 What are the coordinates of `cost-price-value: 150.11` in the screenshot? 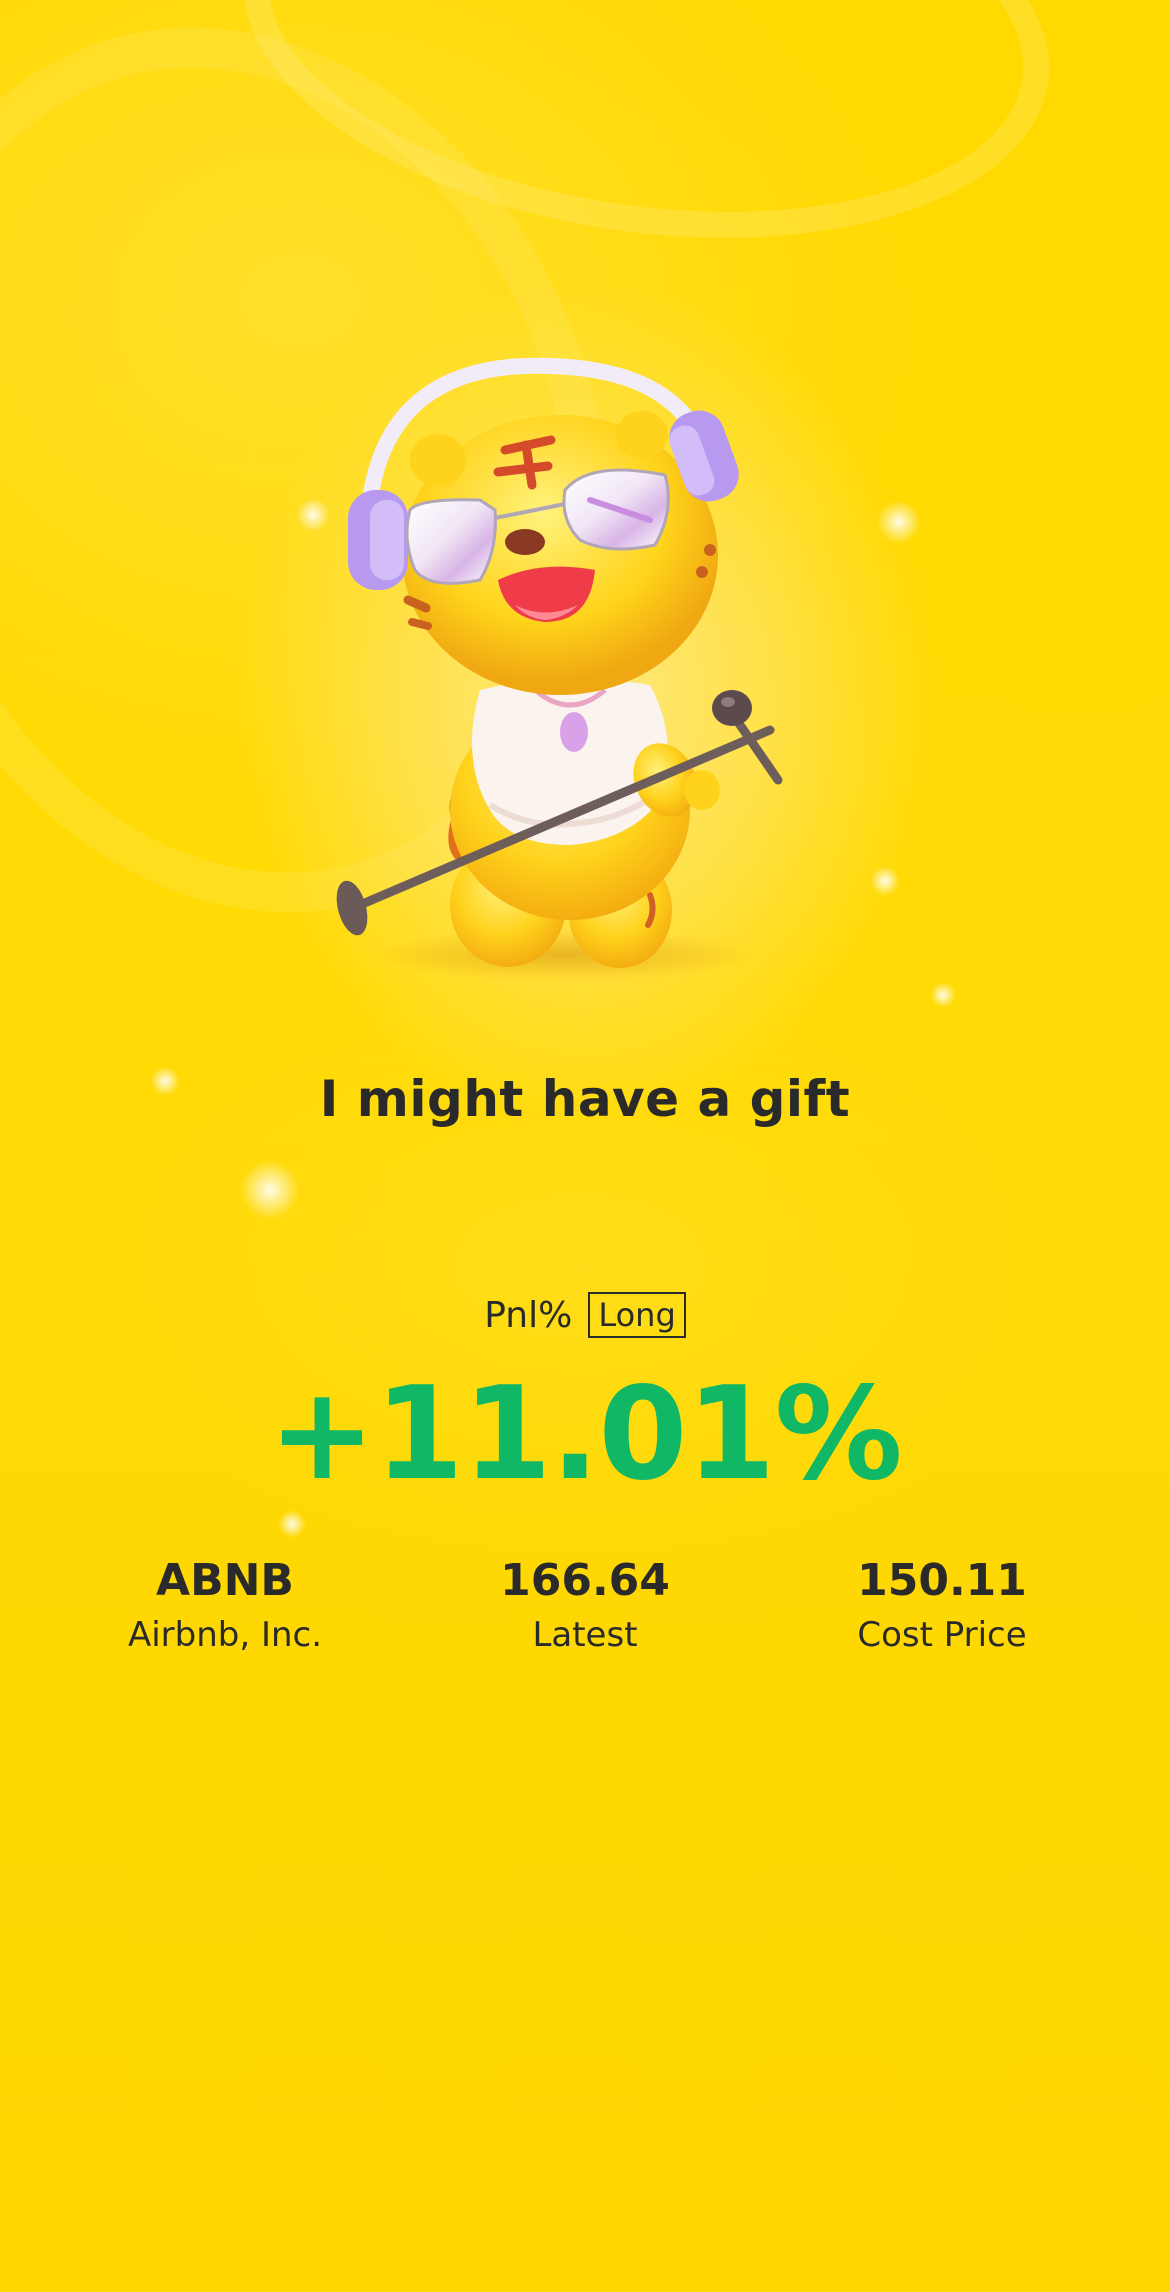 It's located at (942, 1580).